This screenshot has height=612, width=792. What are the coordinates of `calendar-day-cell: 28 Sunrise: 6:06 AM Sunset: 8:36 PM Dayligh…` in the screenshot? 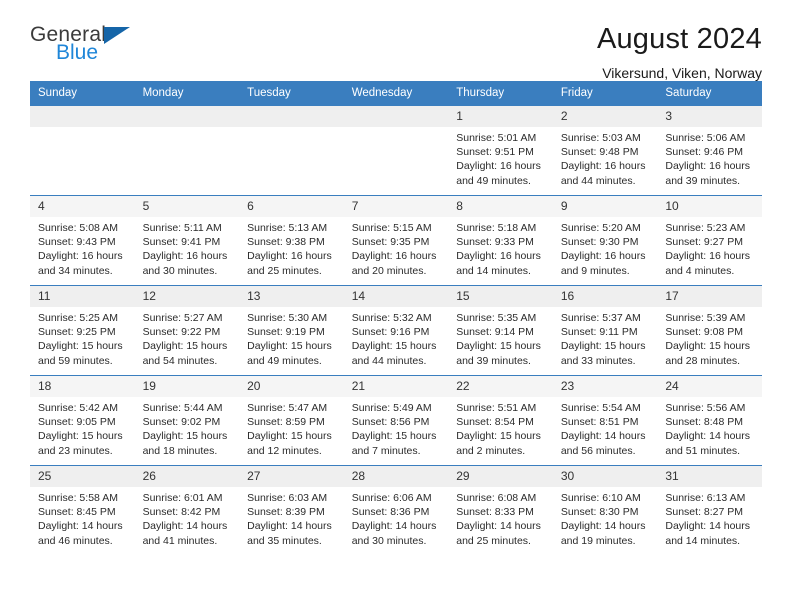 It's located at (396, 510).